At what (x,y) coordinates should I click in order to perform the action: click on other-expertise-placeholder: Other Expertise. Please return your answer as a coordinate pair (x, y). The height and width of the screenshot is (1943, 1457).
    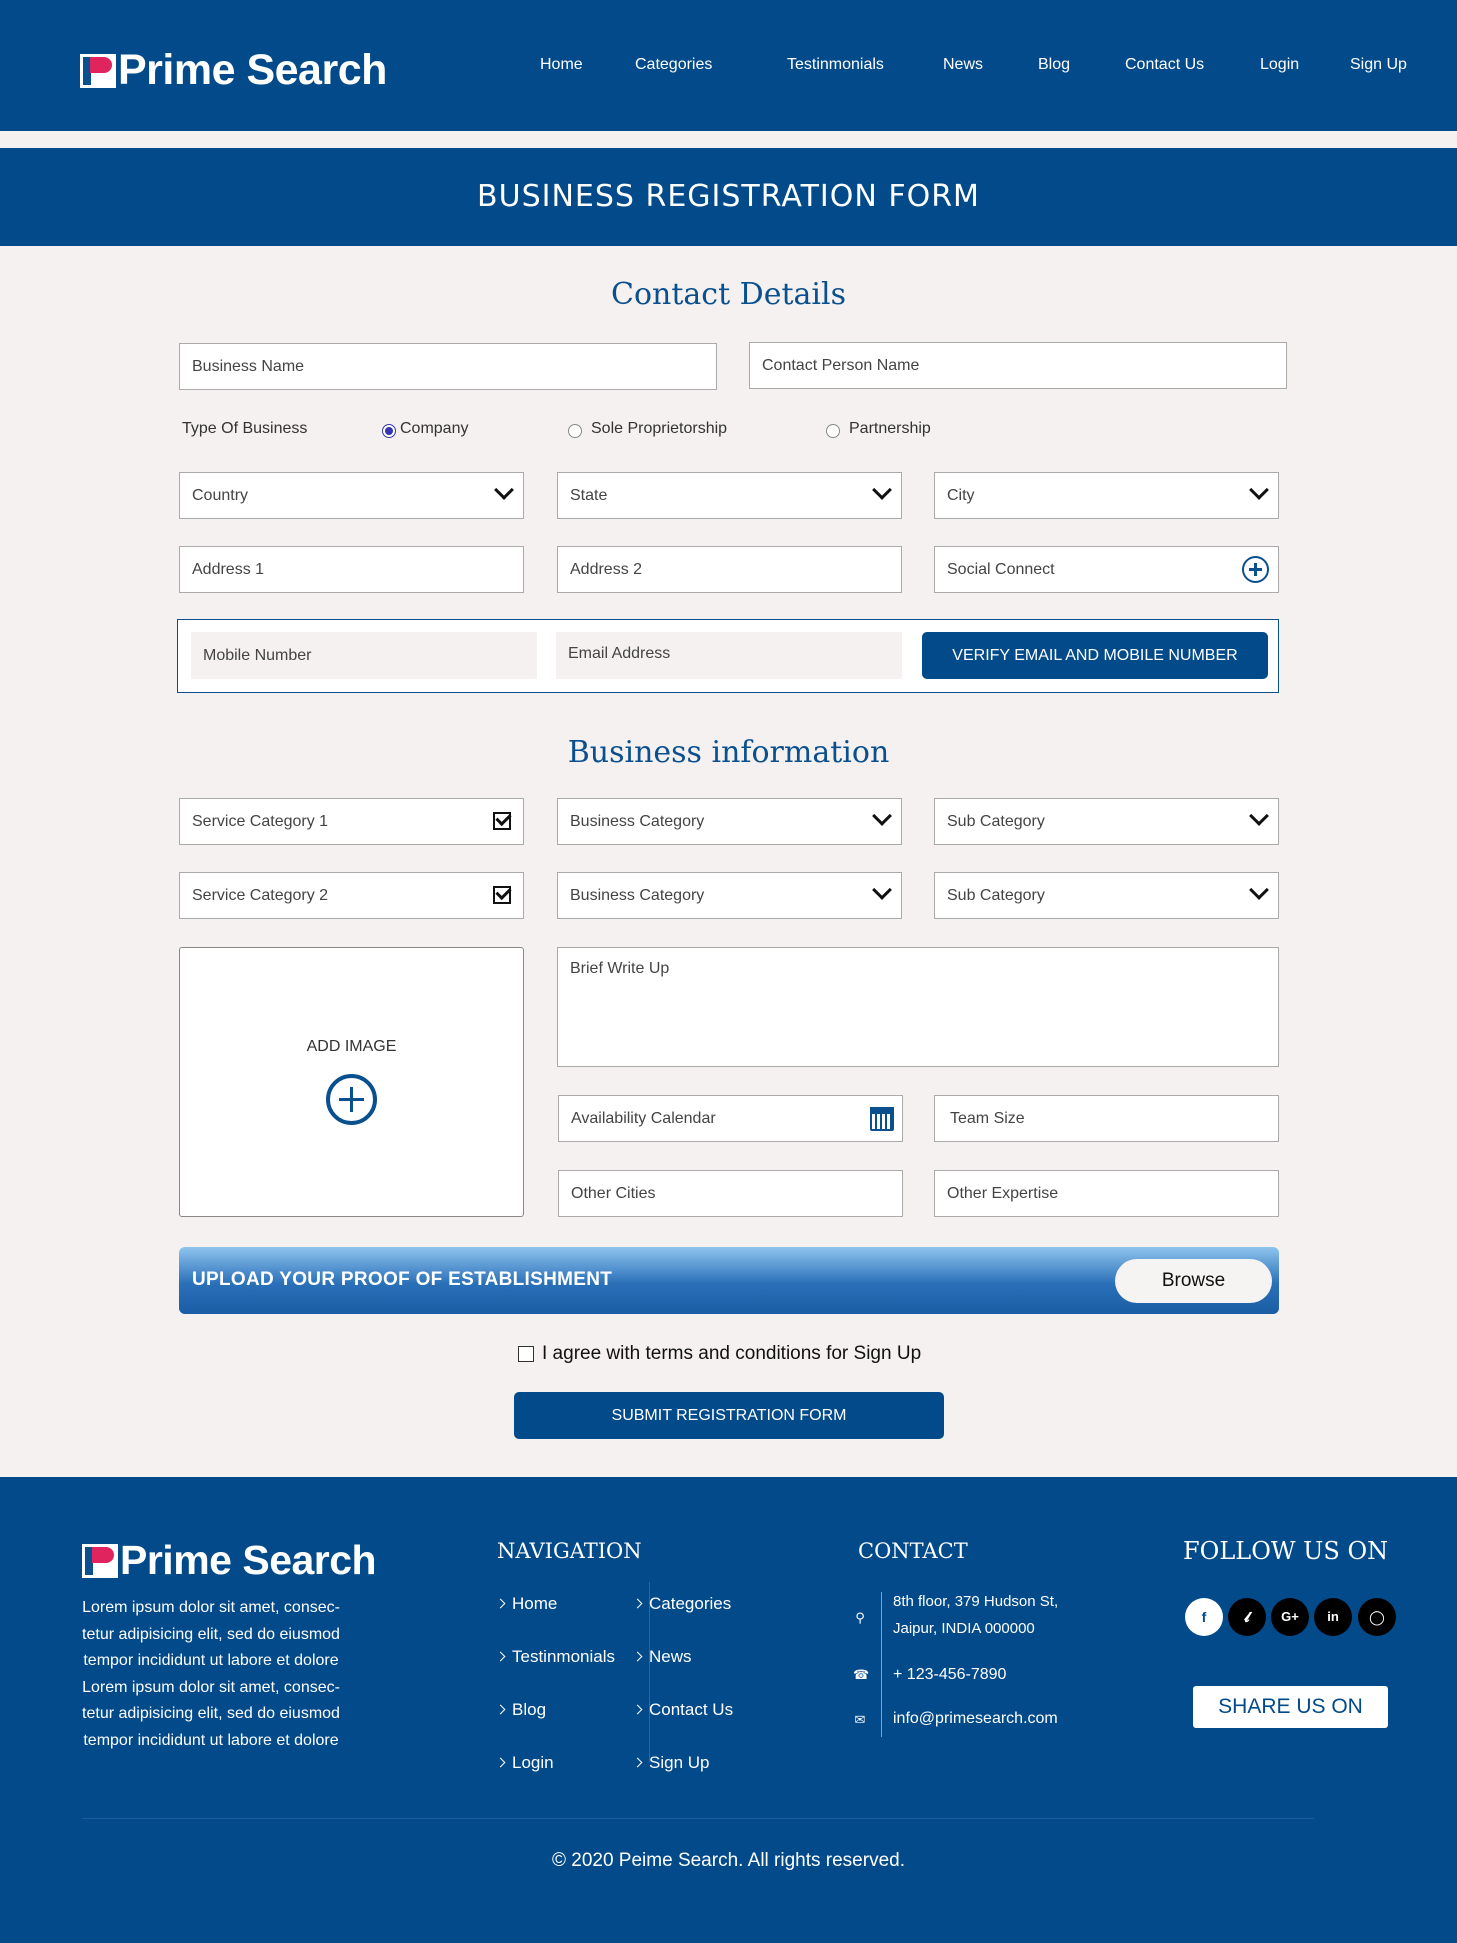
    Looking at the image, I should click on (1003, 1193).